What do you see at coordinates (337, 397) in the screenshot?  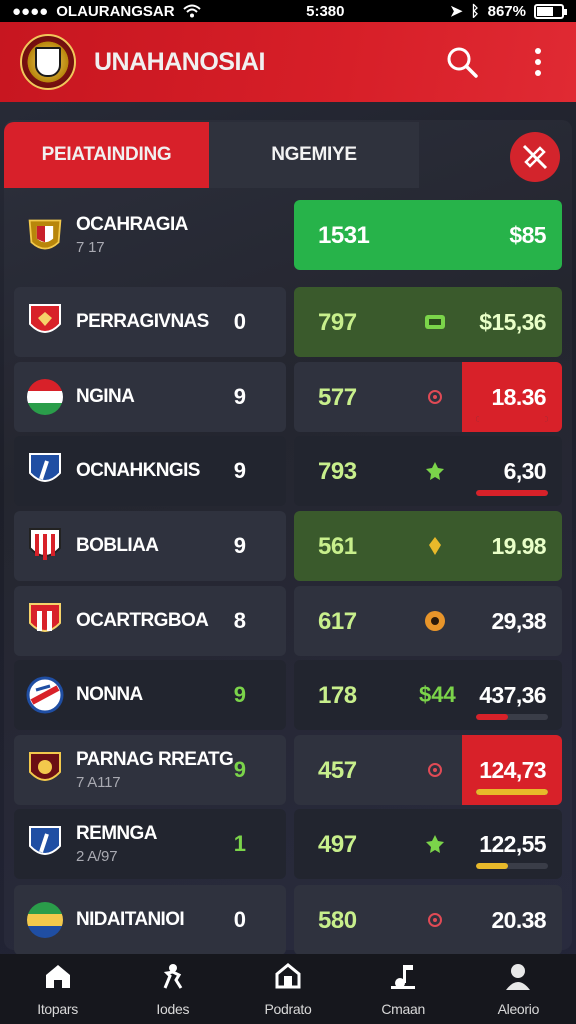 I see `stat-count: 577` at bounding box center [337, 397].